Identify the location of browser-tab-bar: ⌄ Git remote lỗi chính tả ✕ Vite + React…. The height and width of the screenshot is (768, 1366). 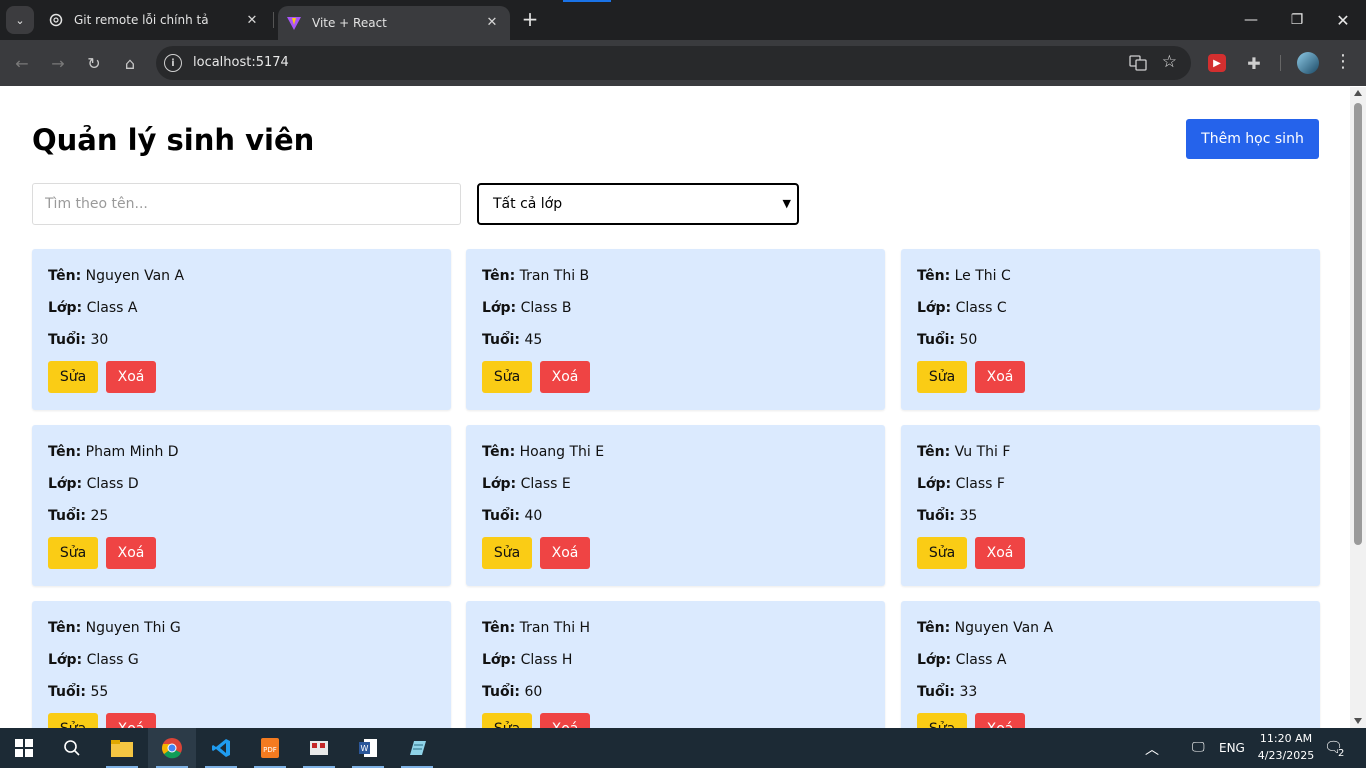
(683, 20).